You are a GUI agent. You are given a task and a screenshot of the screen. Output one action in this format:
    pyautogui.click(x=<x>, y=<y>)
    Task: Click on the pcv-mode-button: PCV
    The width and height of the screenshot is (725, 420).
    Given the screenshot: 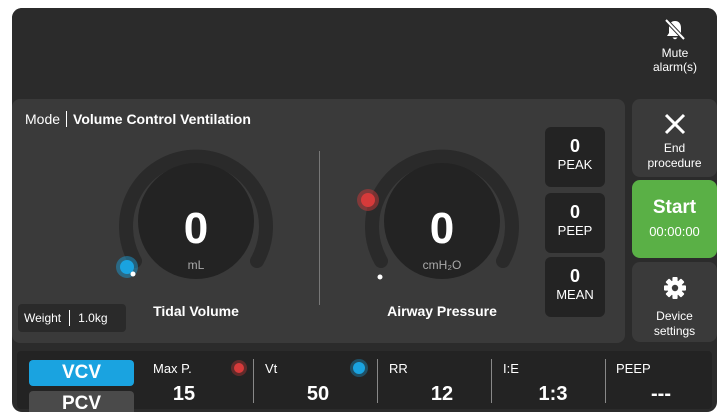 What is the action you would take?
    pyautogui.click(x=81, y=401)
    